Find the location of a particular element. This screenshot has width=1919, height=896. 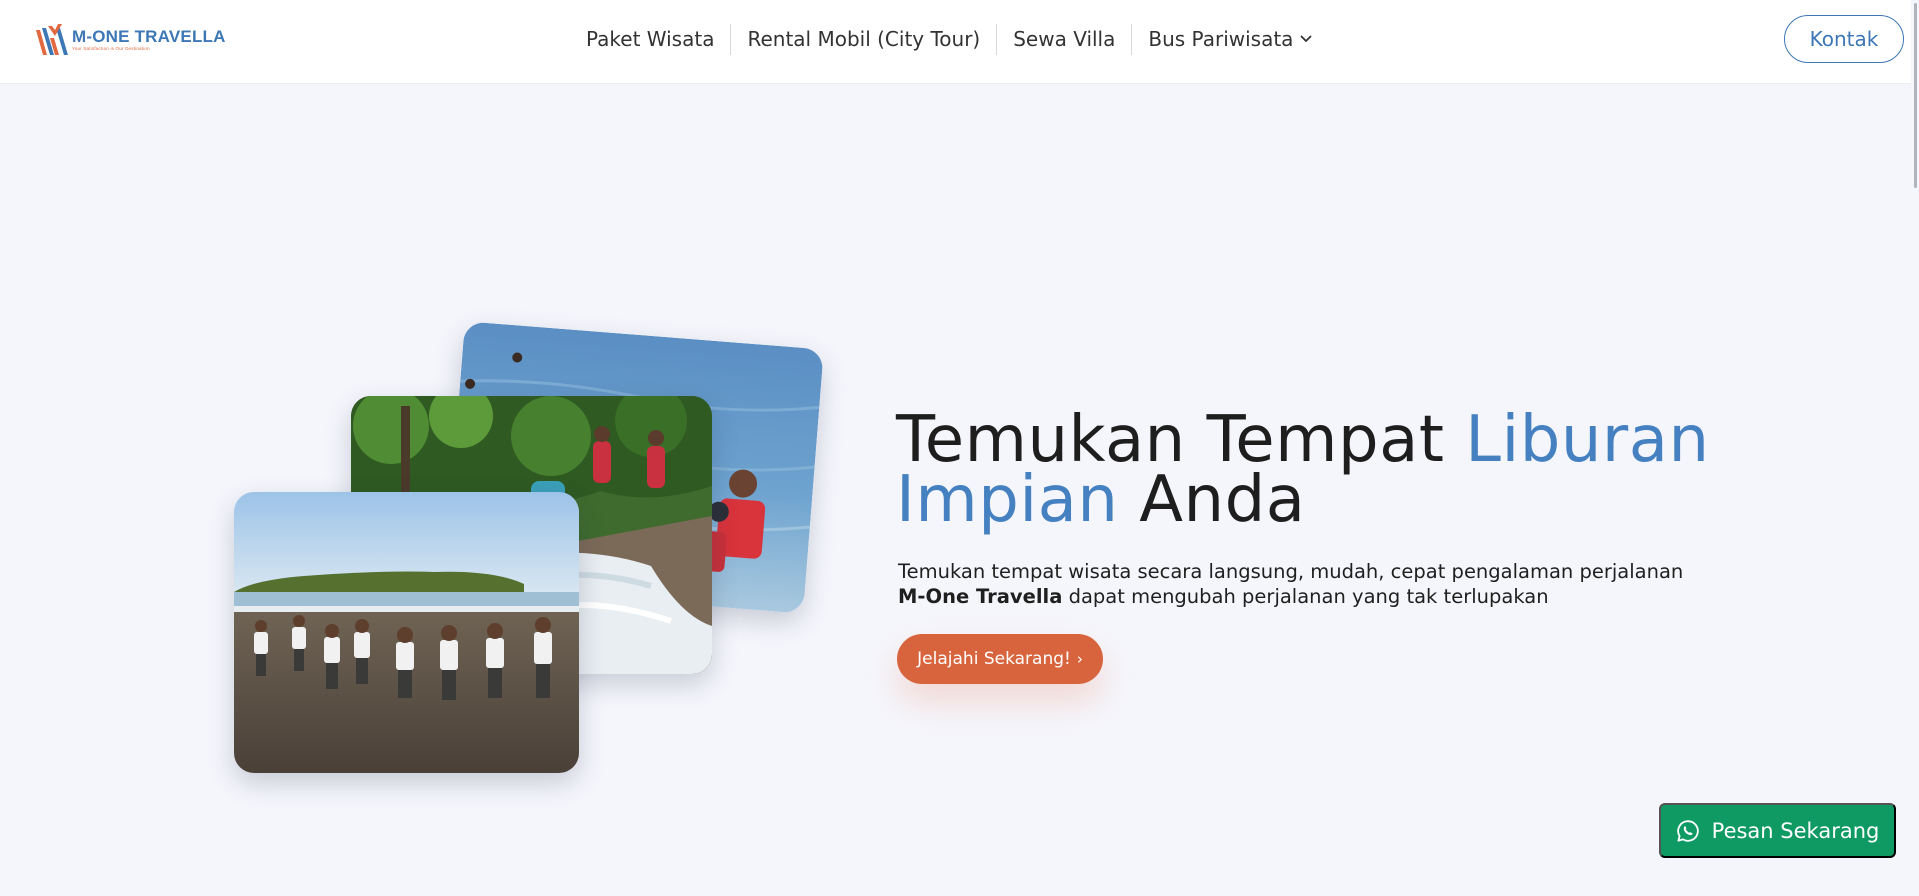

hero-title-text: Anda is located at coordinates (1212, 500).